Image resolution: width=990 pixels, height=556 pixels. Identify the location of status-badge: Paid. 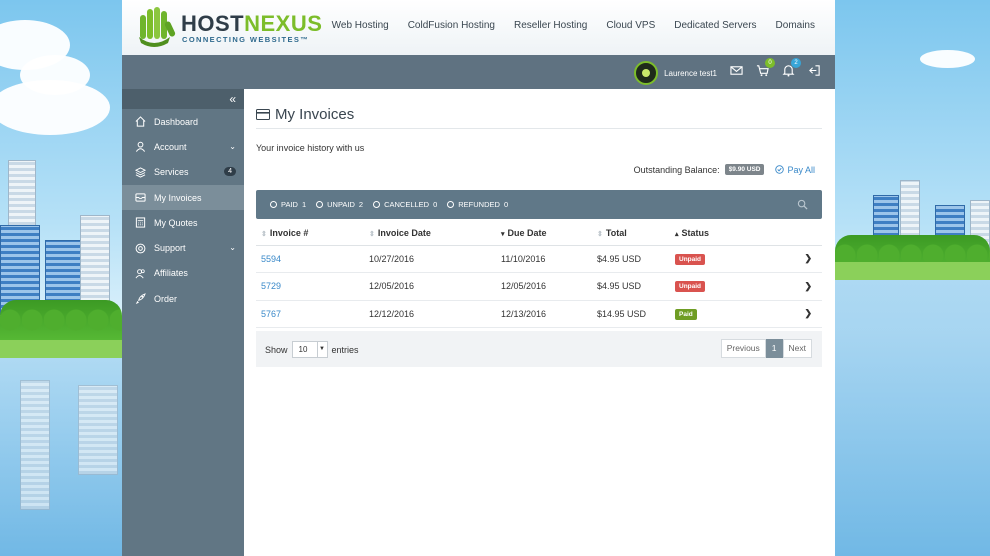
(686, 314).